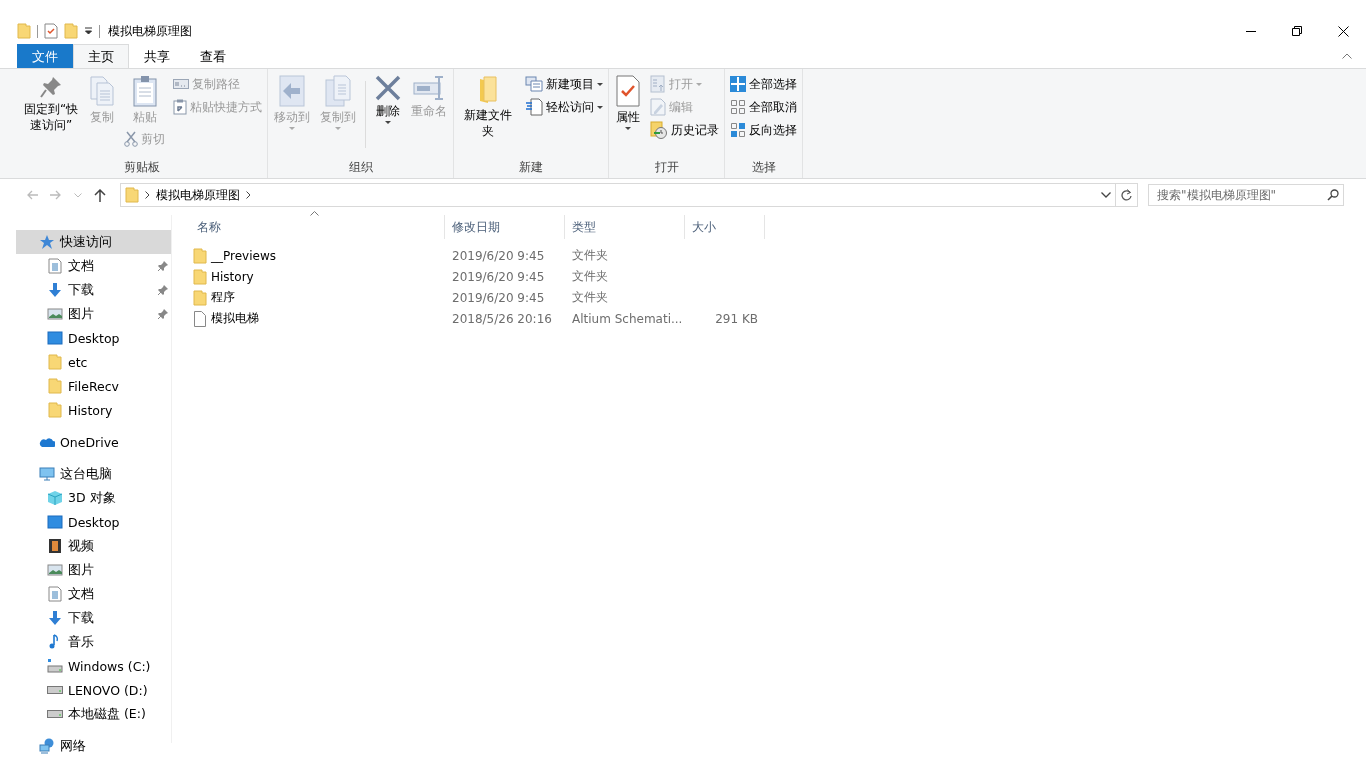 The width and height of the screenshot is (1366, 768). I want to click on ribbon-button: 全部选择, so click(763, 84).